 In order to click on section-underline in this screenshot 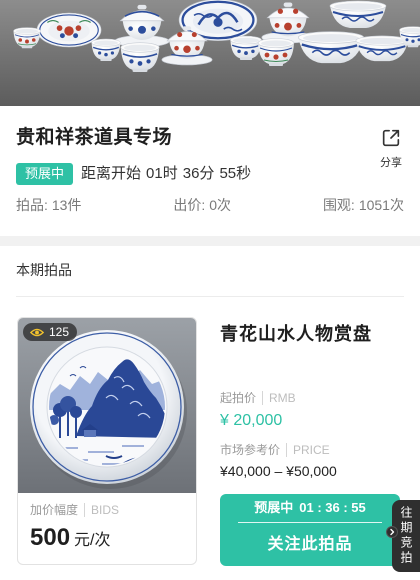, I will do `click(210, 296)`.